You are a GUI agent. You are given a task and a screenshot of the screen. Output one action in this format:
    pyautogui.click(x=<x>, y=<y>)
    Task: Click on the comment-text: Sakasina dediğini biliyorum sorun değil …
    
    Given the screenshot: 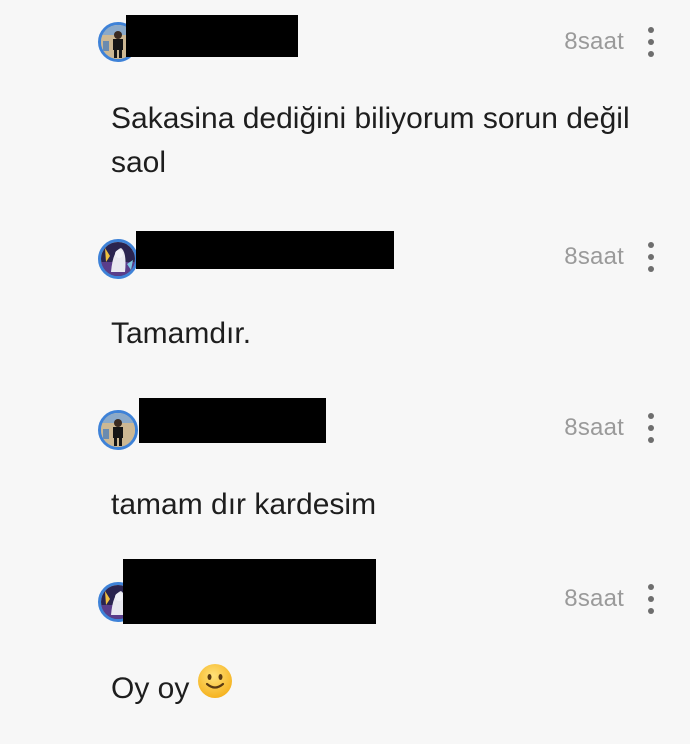 What is the action you would take?
    pyautogui.click(x=370, y=140)
    